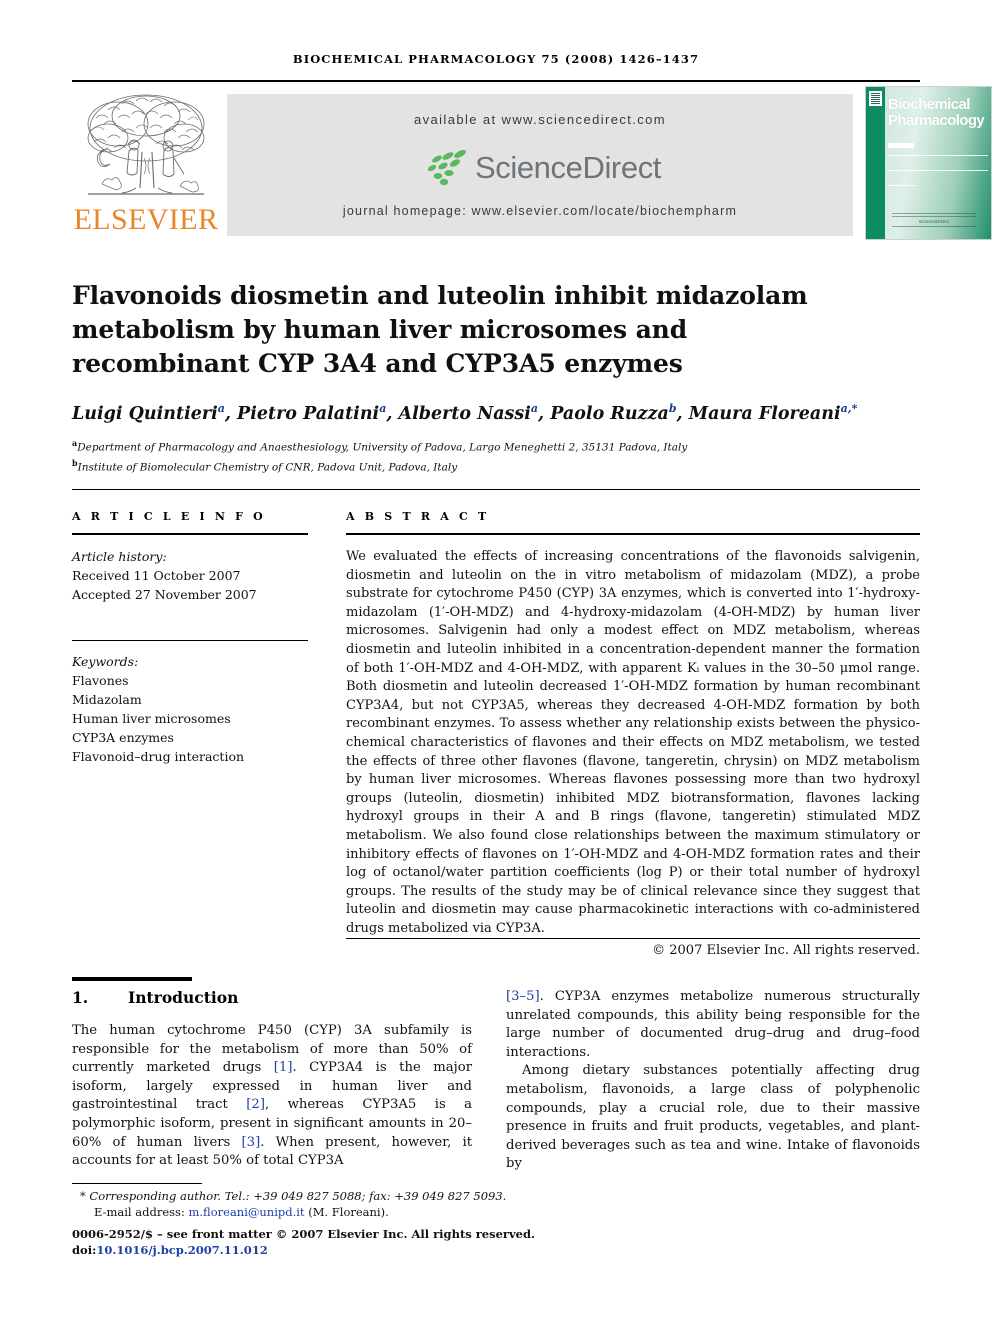 This screenshot has height=1323, width=992. I want to click on abstract-bottom-rule, so click(633, 938).